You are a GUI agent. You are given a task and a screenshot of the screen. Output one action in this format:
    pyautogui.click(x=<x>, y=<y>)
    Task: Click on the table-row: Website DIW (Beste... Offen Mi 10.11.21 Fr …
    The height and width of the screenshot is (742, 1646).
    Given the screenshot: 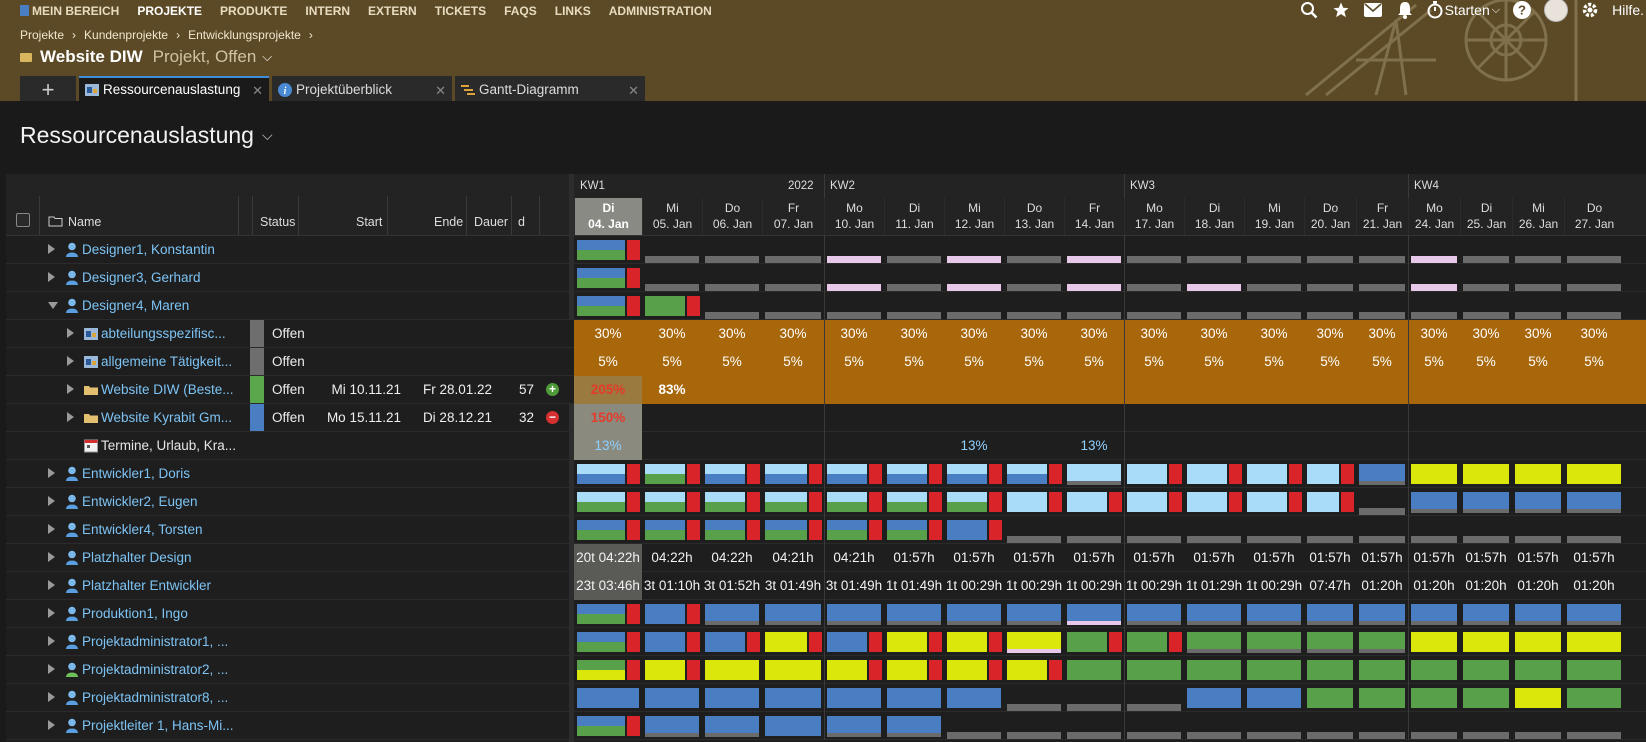 What is the action you would take?
    pyautogui.click(x=826, y=390)
    